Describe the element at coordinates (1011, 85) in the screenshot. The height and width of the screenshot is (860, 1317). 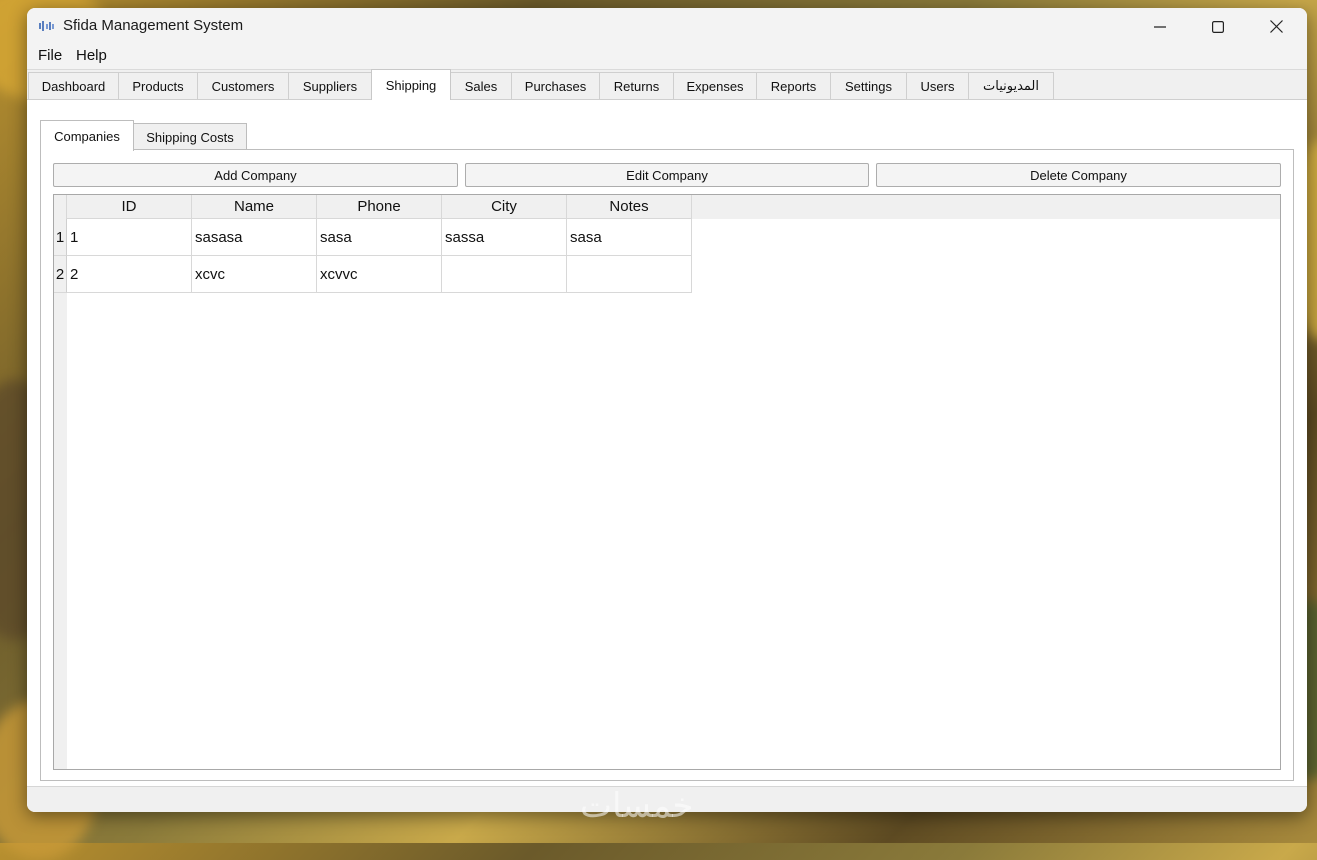
I see `tab-debts: المديونيات` at that location.